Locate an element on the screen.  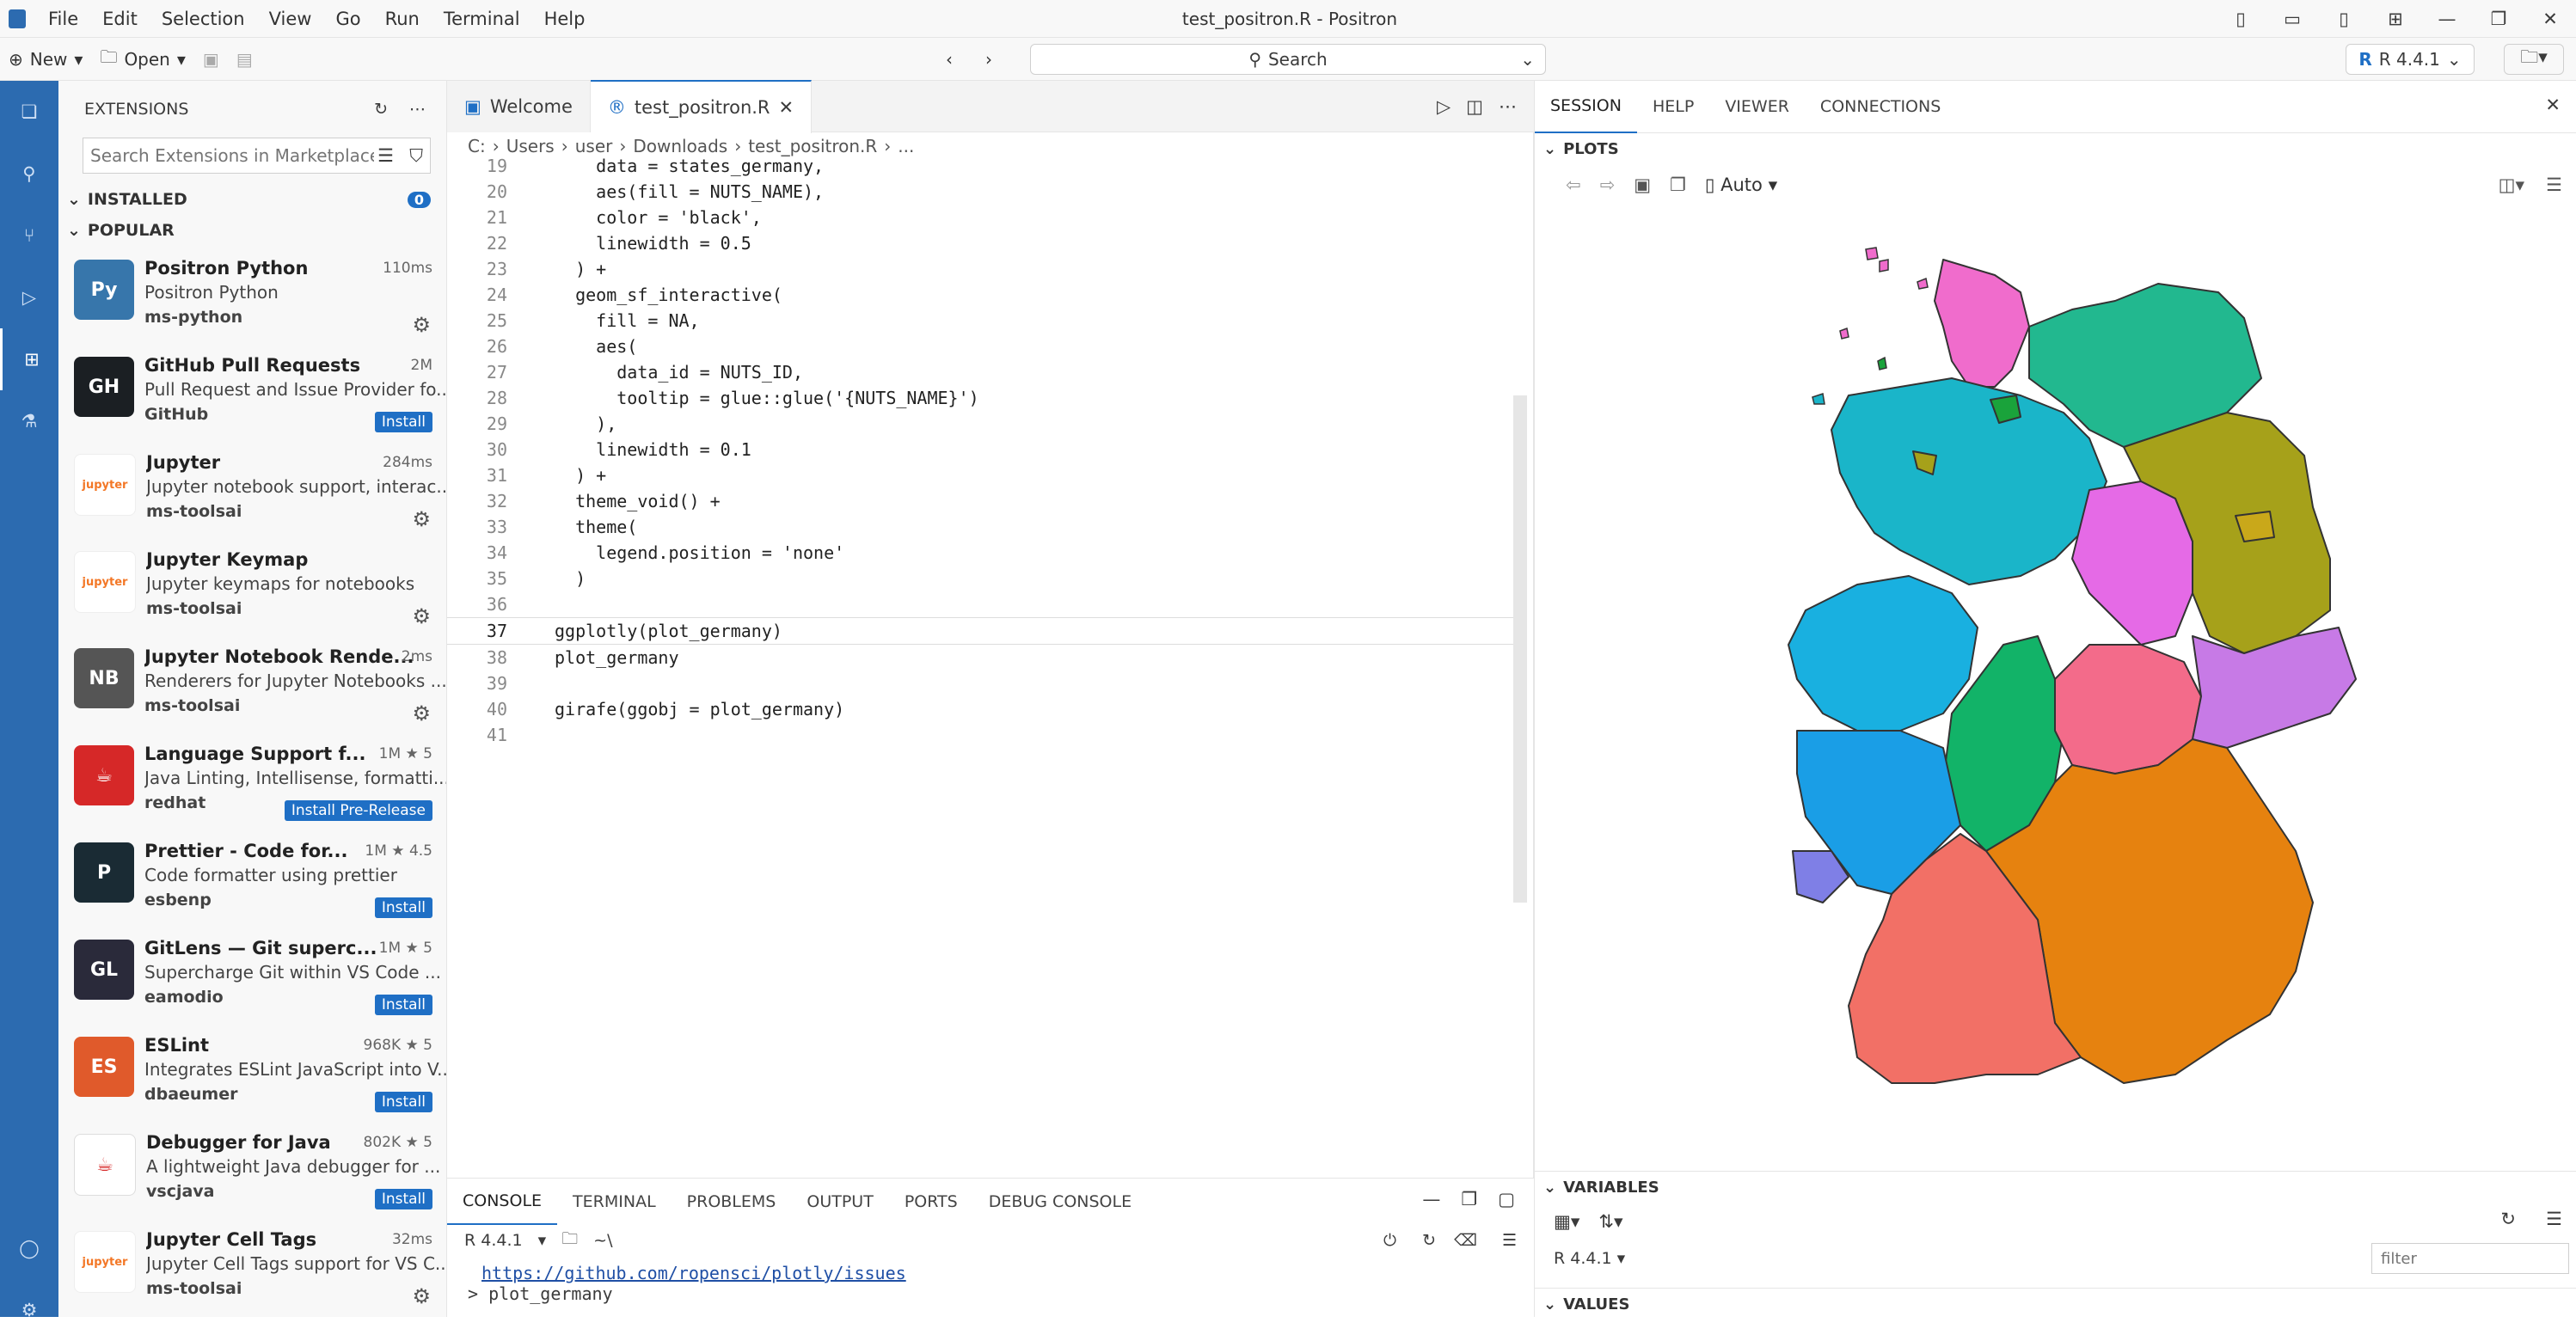
code-line: 34 legend.position = 'none' is located at coordinates (980, 553).